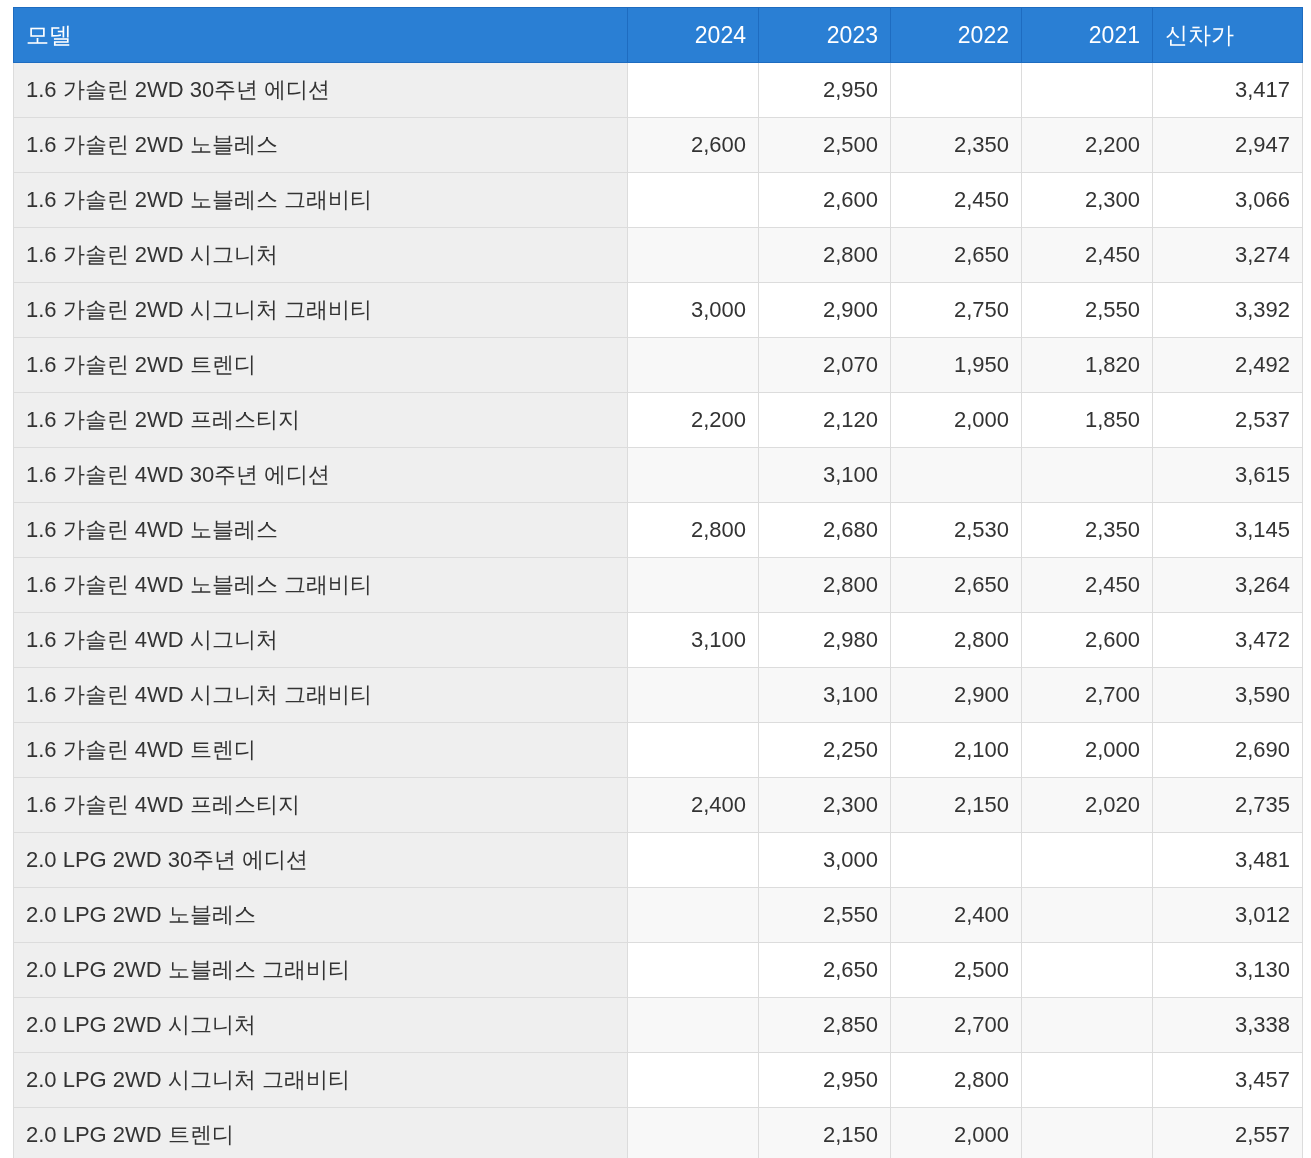 This screenshot has height=1158, width=1311. Describe the element at coordinates (320, 365) in the screenshot. I see `table-cell: 1.6 가솔린 2WD 트렌디` at that location.